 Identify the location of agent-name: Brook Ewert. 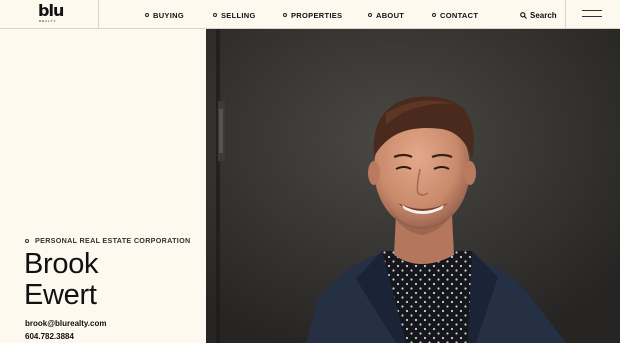
(61, 279).